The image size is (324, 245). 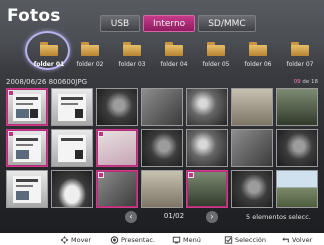 I want to click on dpad-icon, so click(x=64, y=239).